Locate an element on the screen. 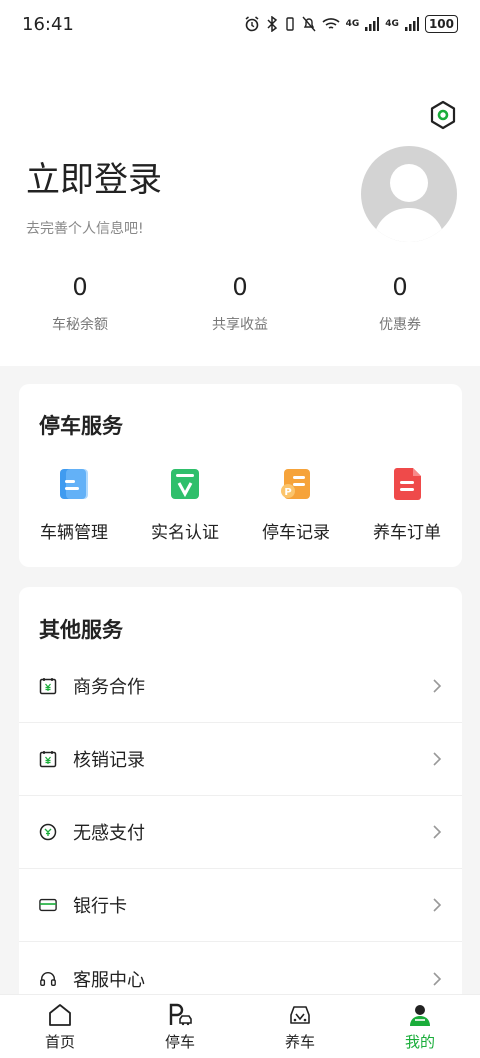 This screenshot has height=1058, width=480. section-title: 停车服务 is located at coordinates (81, 426).